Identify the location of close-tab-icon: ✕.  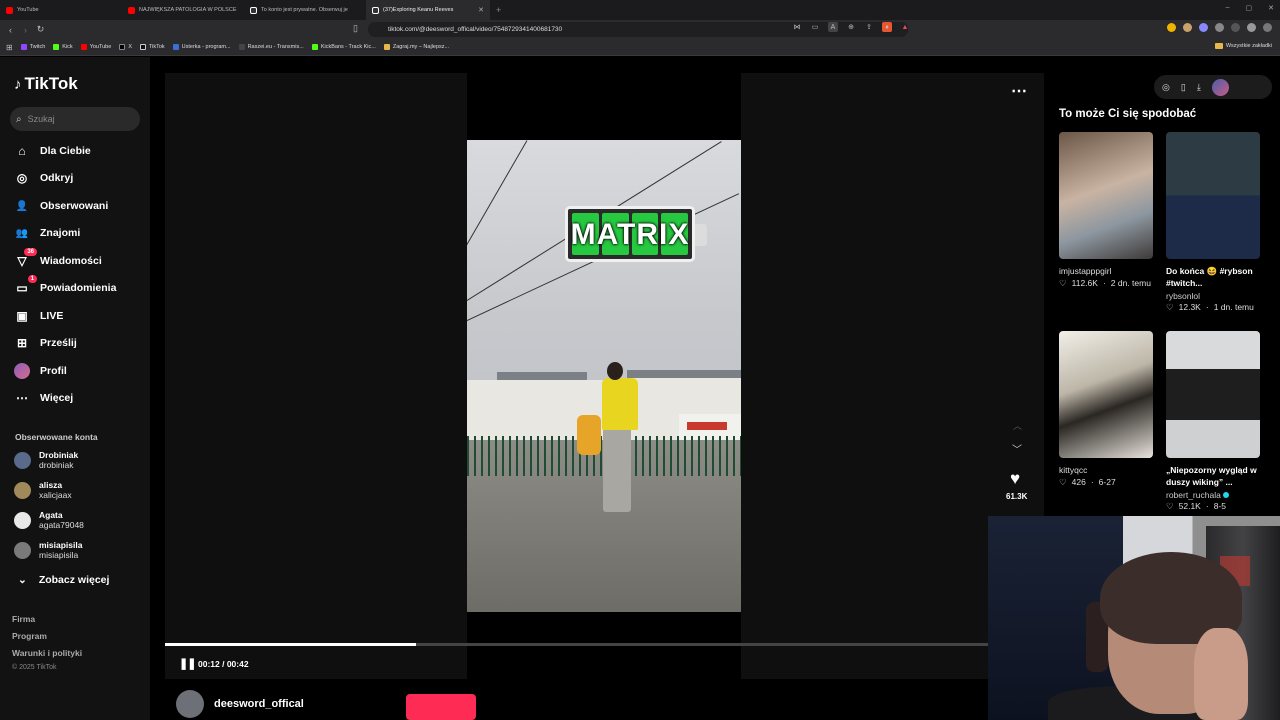
(481, 10).